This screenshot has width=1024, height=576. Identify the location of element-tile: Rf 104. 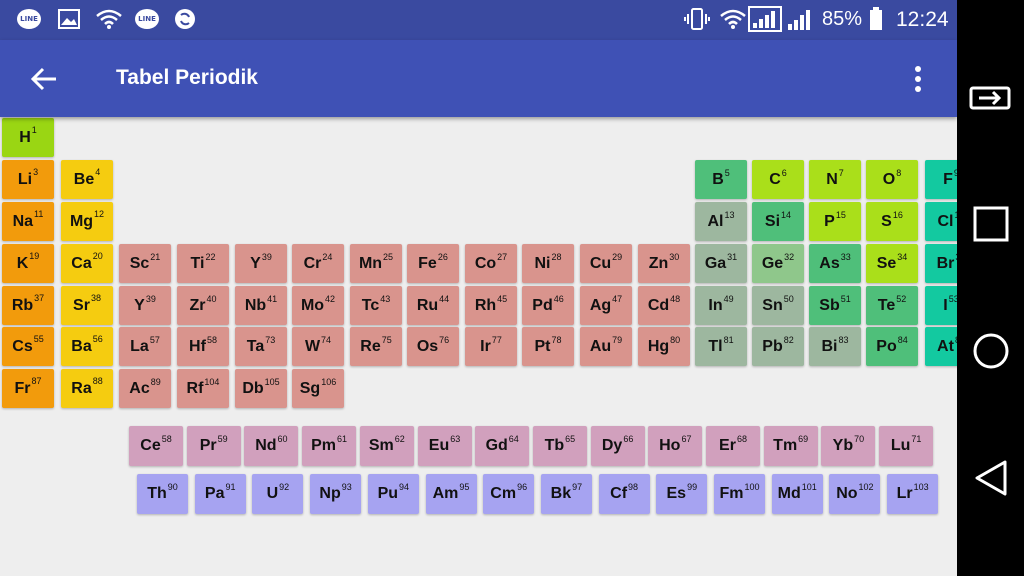
(203, 388).